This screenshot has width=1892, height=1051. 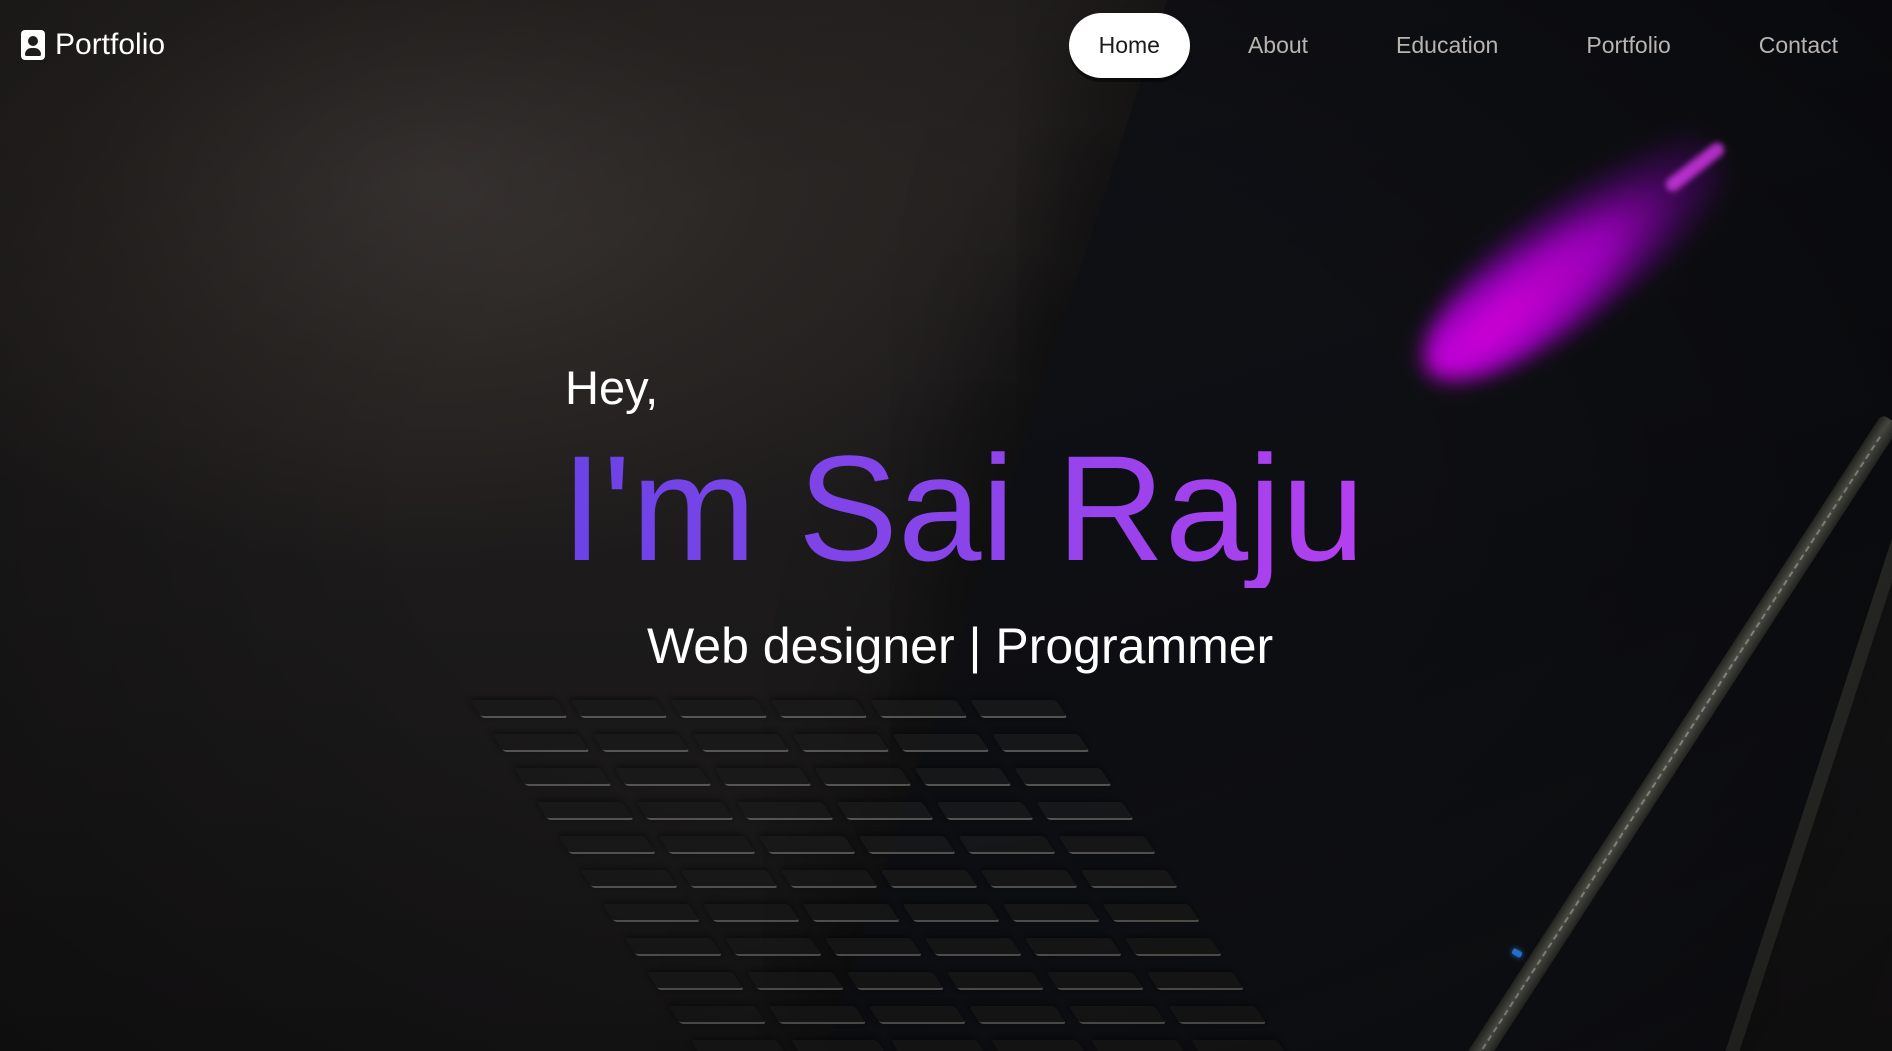 What do you see at coordinates (1278, 45) in the screenshot?
I see `nav-link-about: About` at bounding box center [1278, 45].